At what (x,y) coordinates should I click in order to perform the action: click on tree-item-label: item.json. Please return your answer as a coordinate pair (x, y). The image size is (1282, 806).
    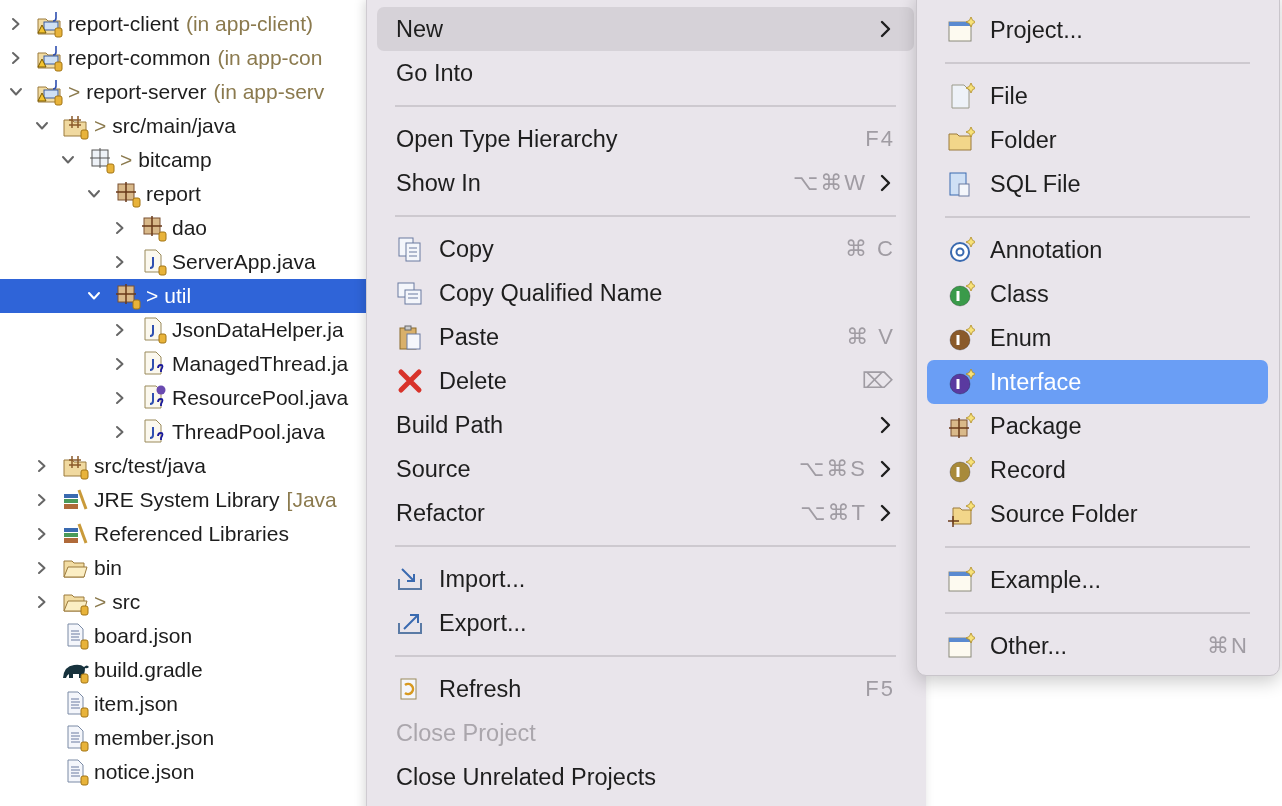
    Looking at the image, I should click on (136, 704).